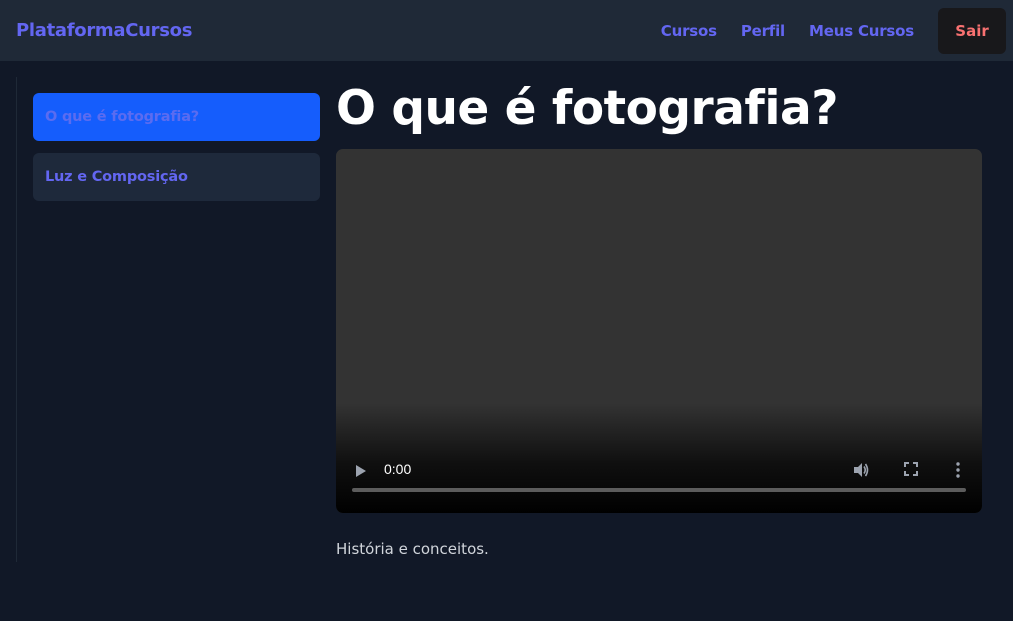  Describe the element at coordinates (689, 31) in the screenshot. I see `nav-link-cursos: Cursos` at that location.